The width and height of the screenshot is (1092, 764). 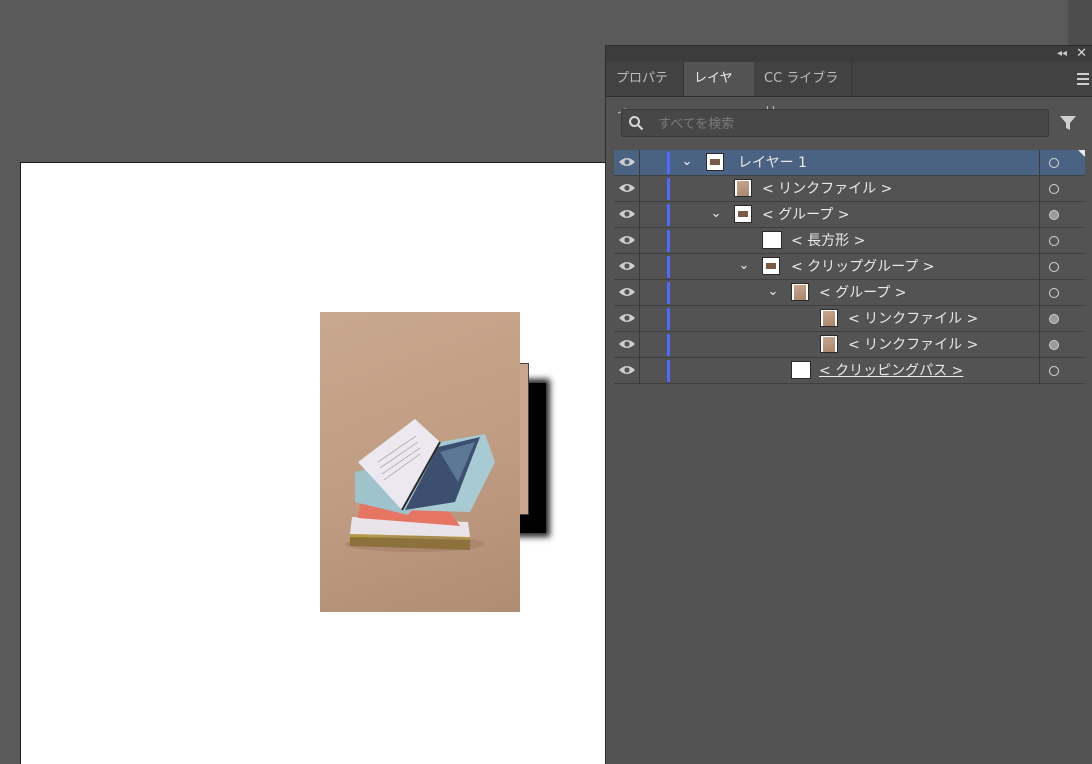 What do you see at coordinates (849, 163) in the screenshot?
I see `layer-row-layer1: ⌄ レイヤー 1` at bounding box center [849, 163].